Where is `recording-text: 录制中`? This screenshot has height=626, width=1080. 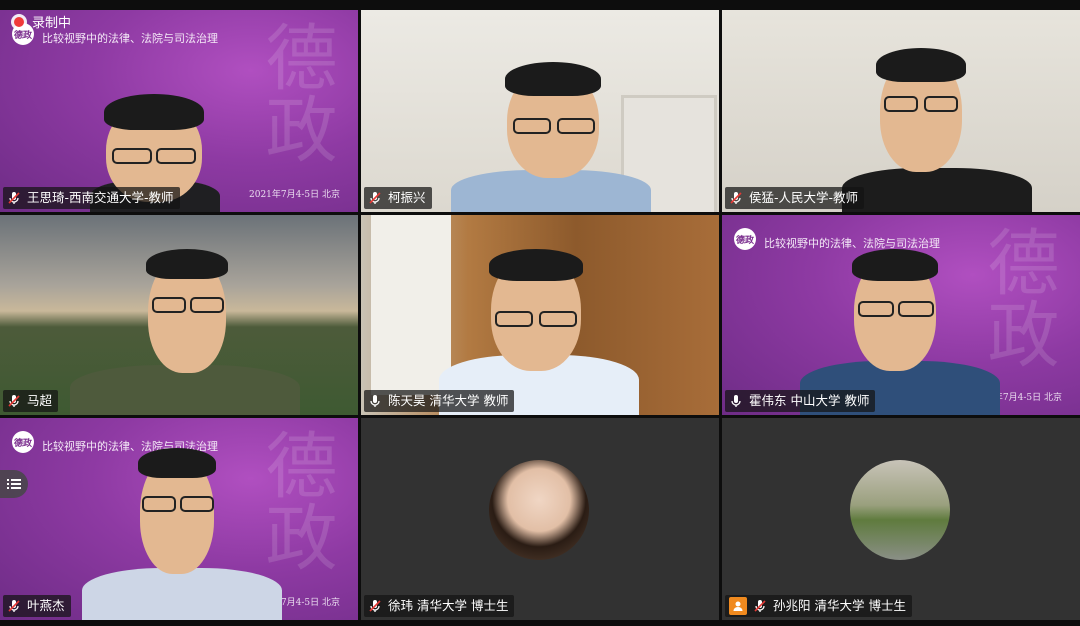 recording-text: 录制中 is located at coordinates (52, 23).